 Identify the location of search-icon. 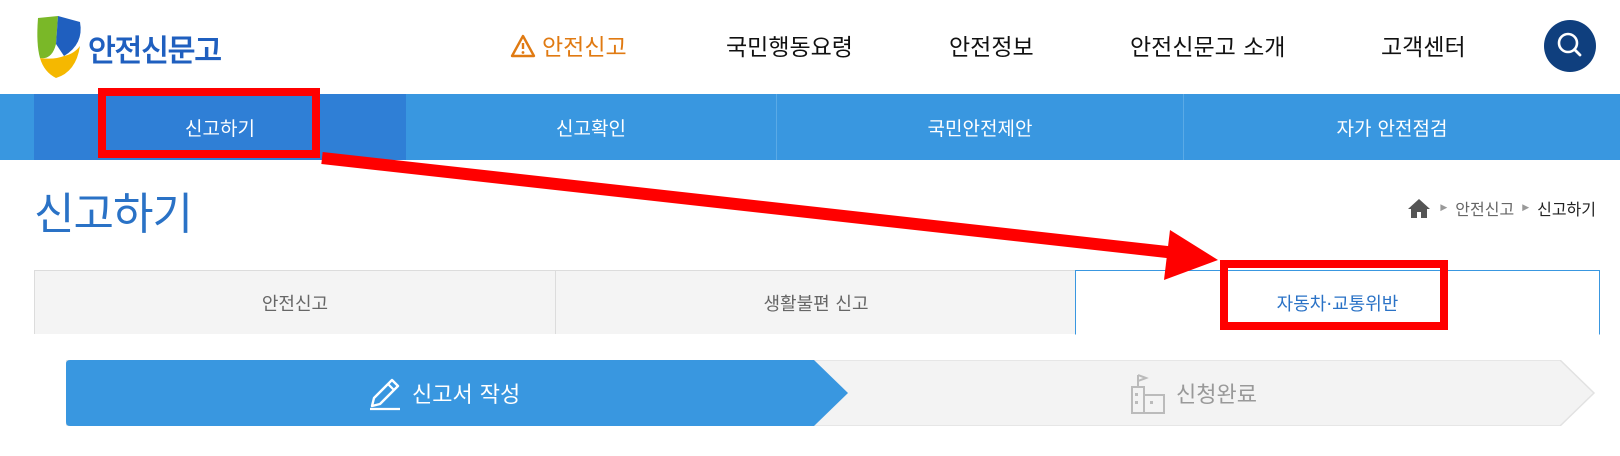
(1569, 44).